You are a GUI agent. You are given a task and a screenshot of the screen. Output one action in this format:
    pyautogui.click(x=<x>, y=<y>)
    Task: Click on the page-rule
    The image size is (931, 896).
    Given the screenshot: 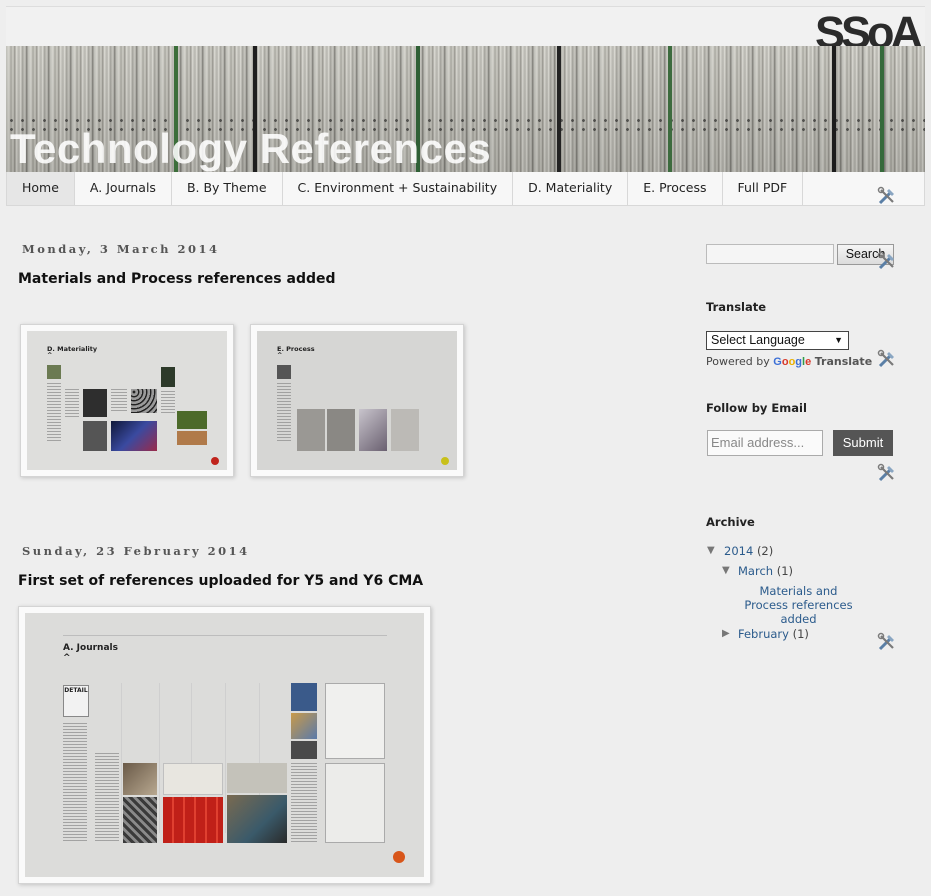 What is the action you would take?
    pyautogui.click(x=225, y=635)
    